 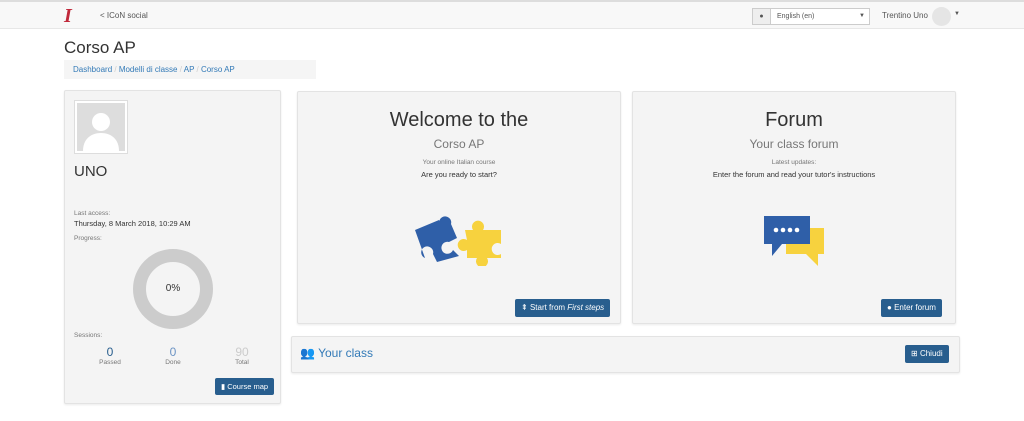 I want to click on breadcrumb-ap: AP, so click(x=189, y=69).